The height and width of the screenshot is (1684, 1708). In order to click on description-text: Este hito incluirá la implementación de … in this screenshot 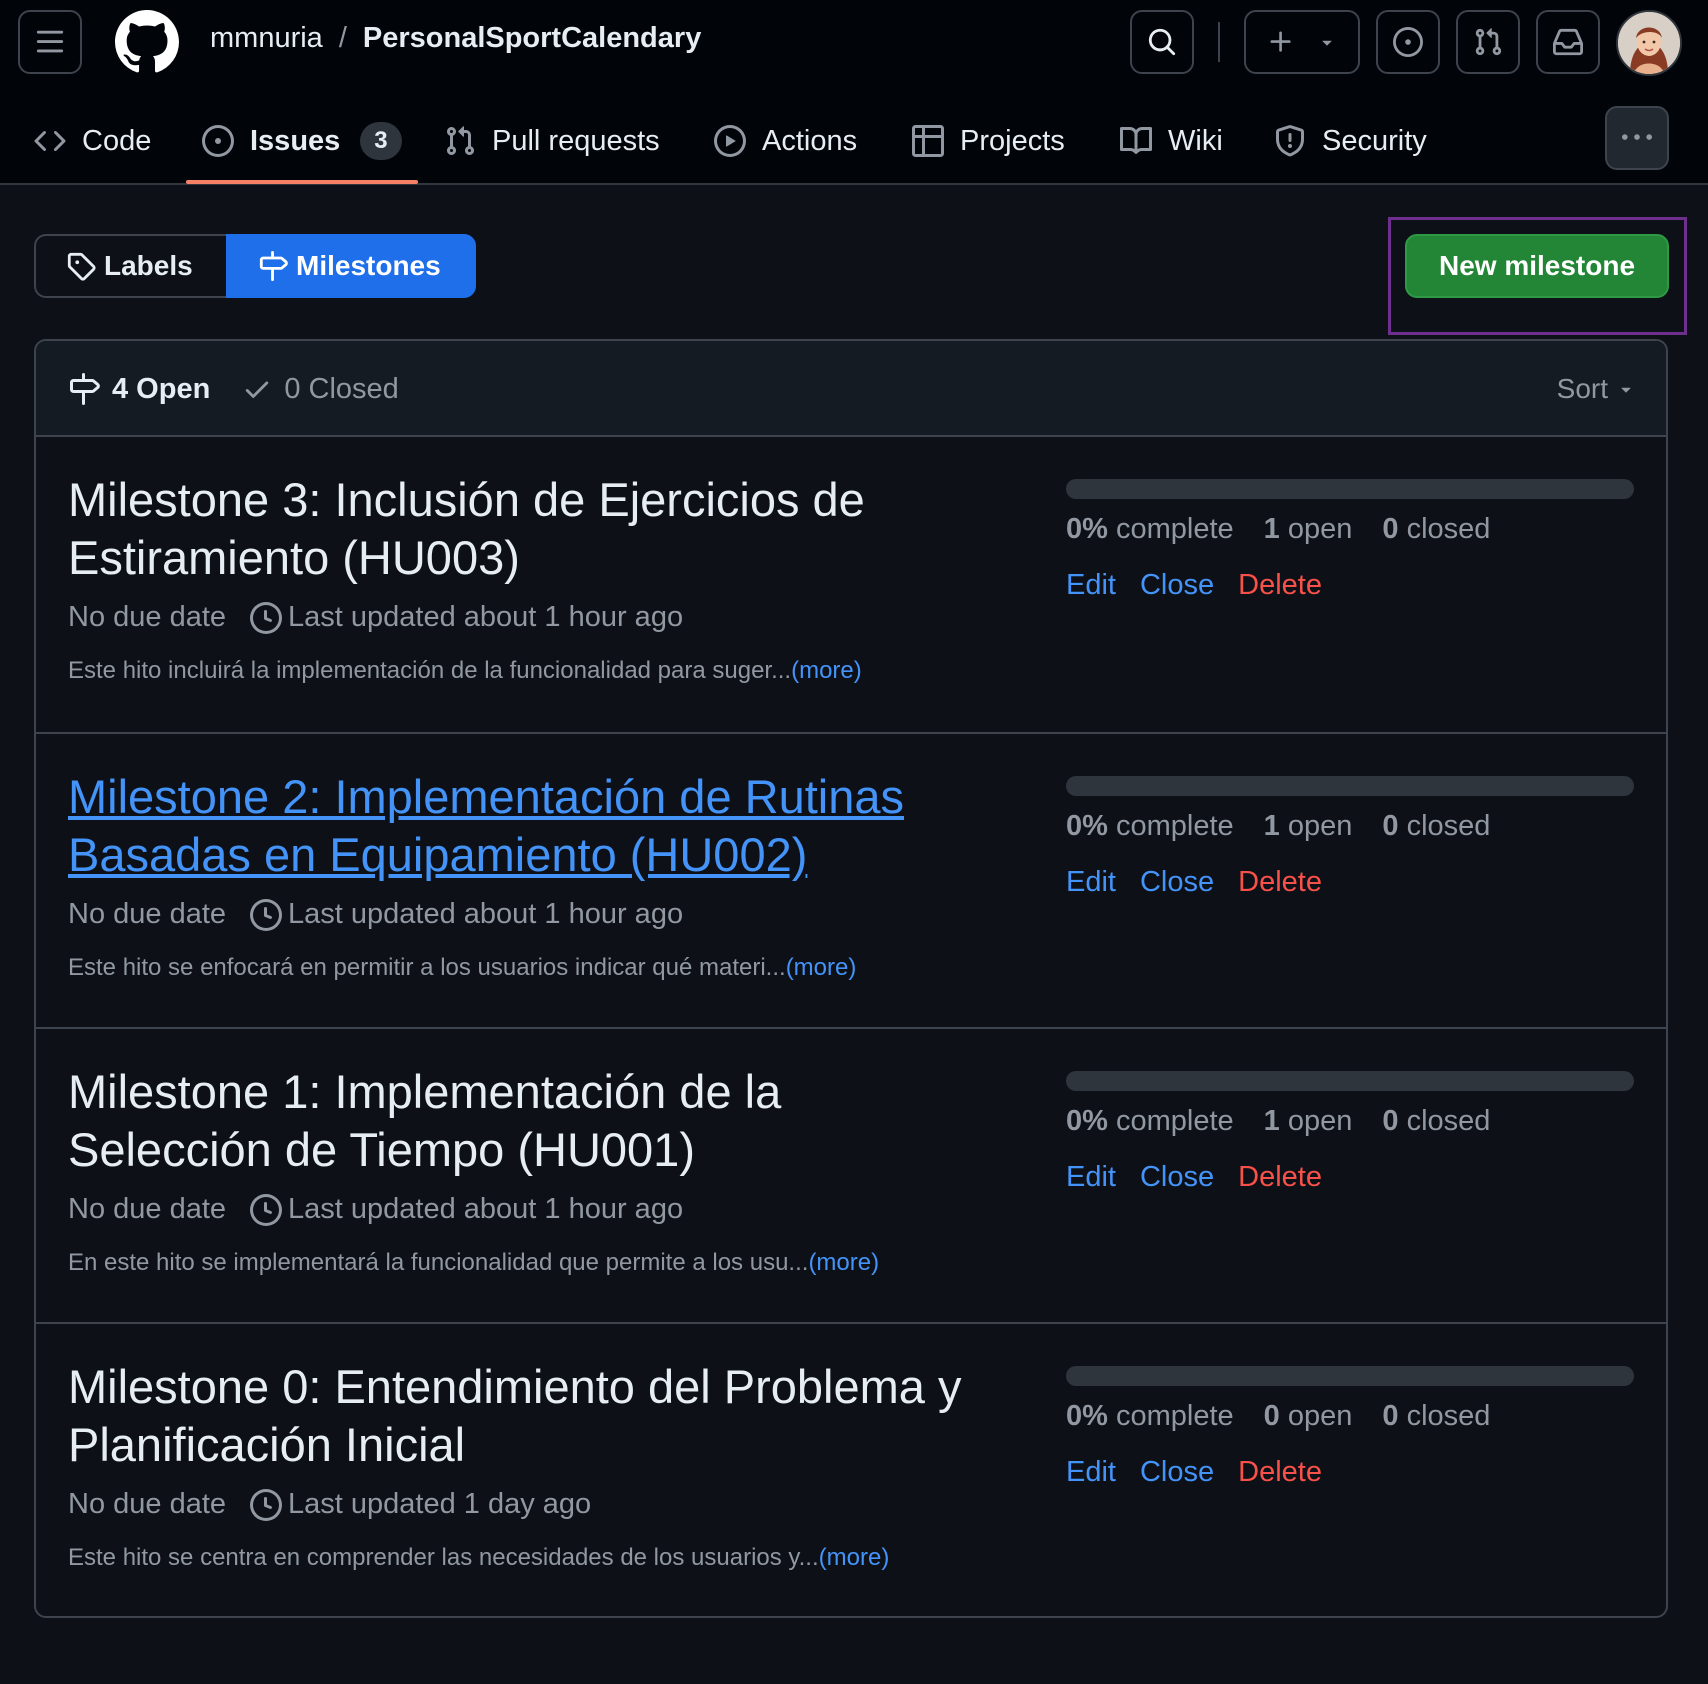, I will do `click(430, 670)`.